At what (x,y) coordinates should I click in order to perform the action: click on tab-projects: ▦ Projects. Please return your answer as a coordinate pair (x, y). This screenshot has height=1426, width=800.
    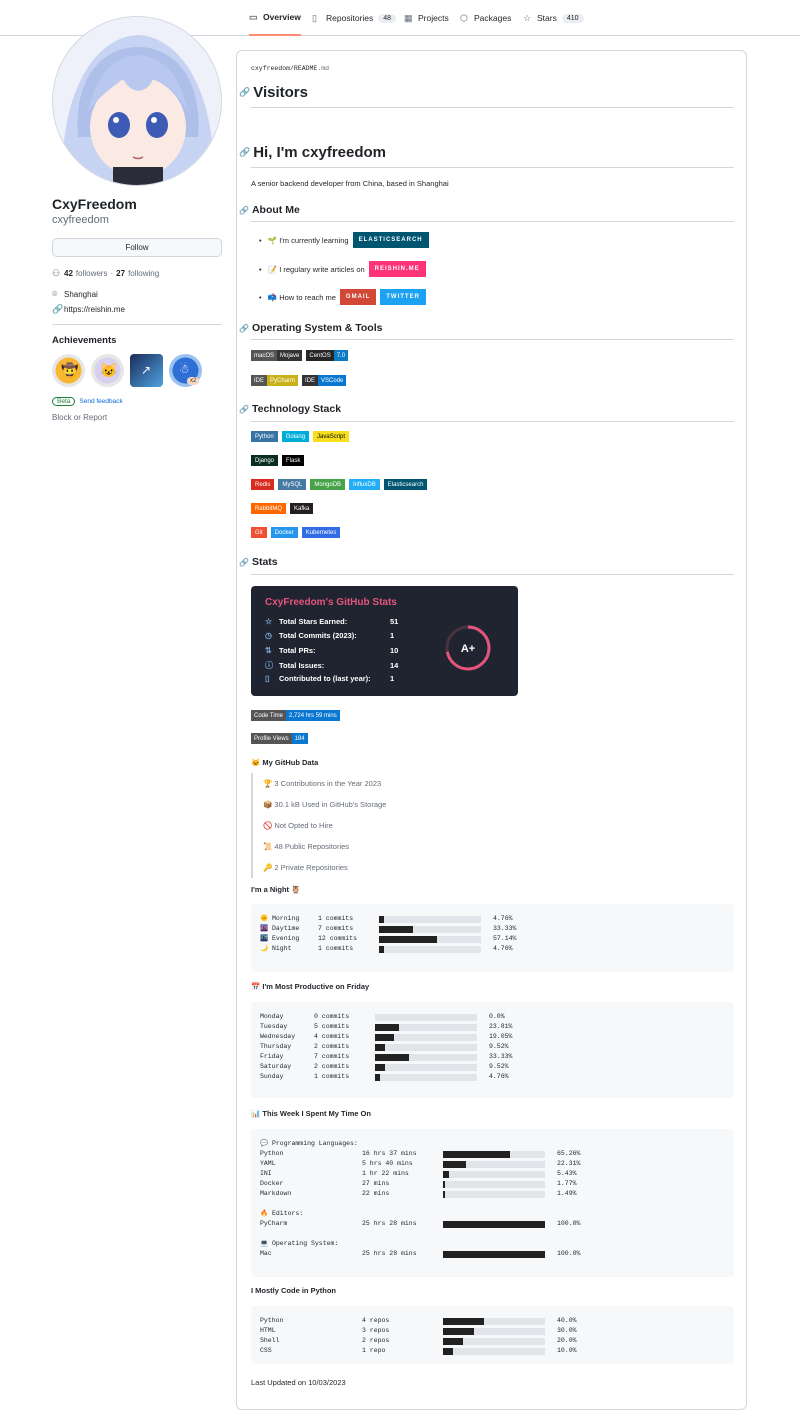
    Looking at the image, I should click on (426, 18).